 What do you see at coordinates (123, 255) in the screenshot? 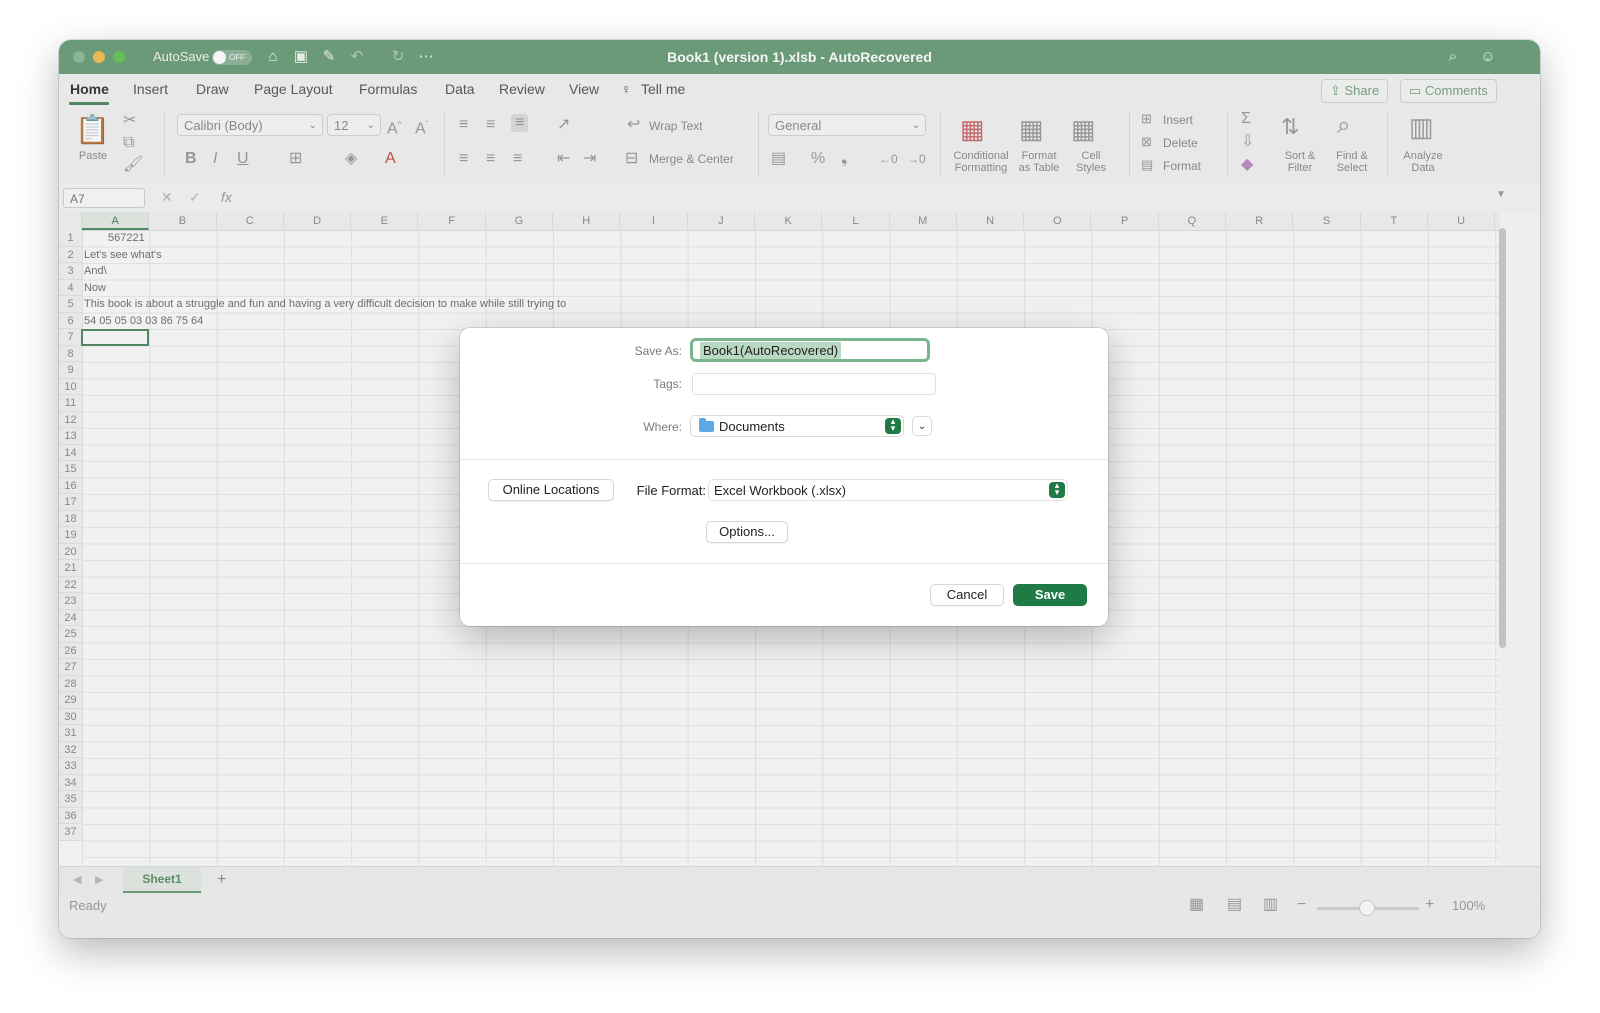
I see `cell-a2: Let's see what's` at bounding box center [123, 255].